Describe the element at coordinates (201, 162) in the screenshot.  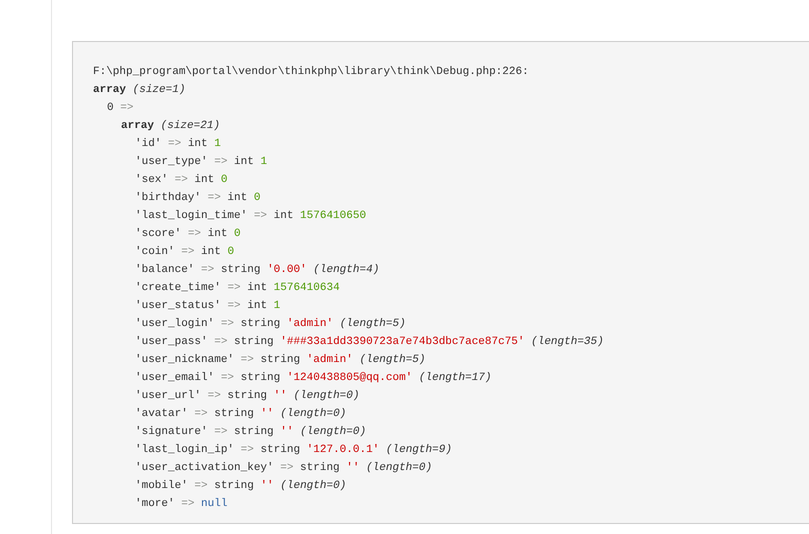
I see `code-line: 'user_type' => int 1` at that location.